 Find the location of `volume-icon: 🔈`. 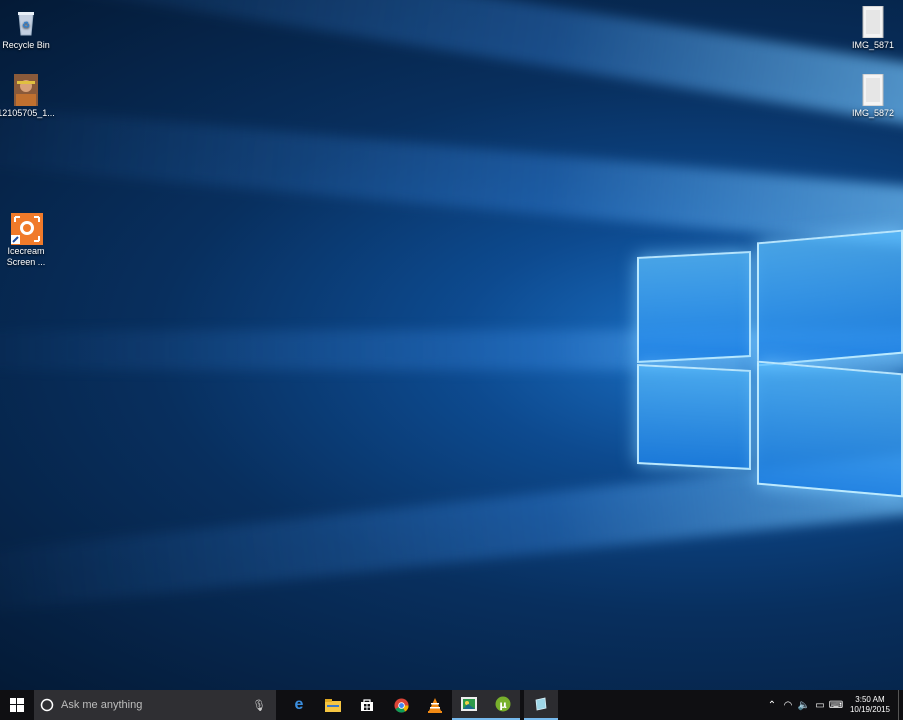

volume-icon: 🔈 is located at coordinates (804, 705).